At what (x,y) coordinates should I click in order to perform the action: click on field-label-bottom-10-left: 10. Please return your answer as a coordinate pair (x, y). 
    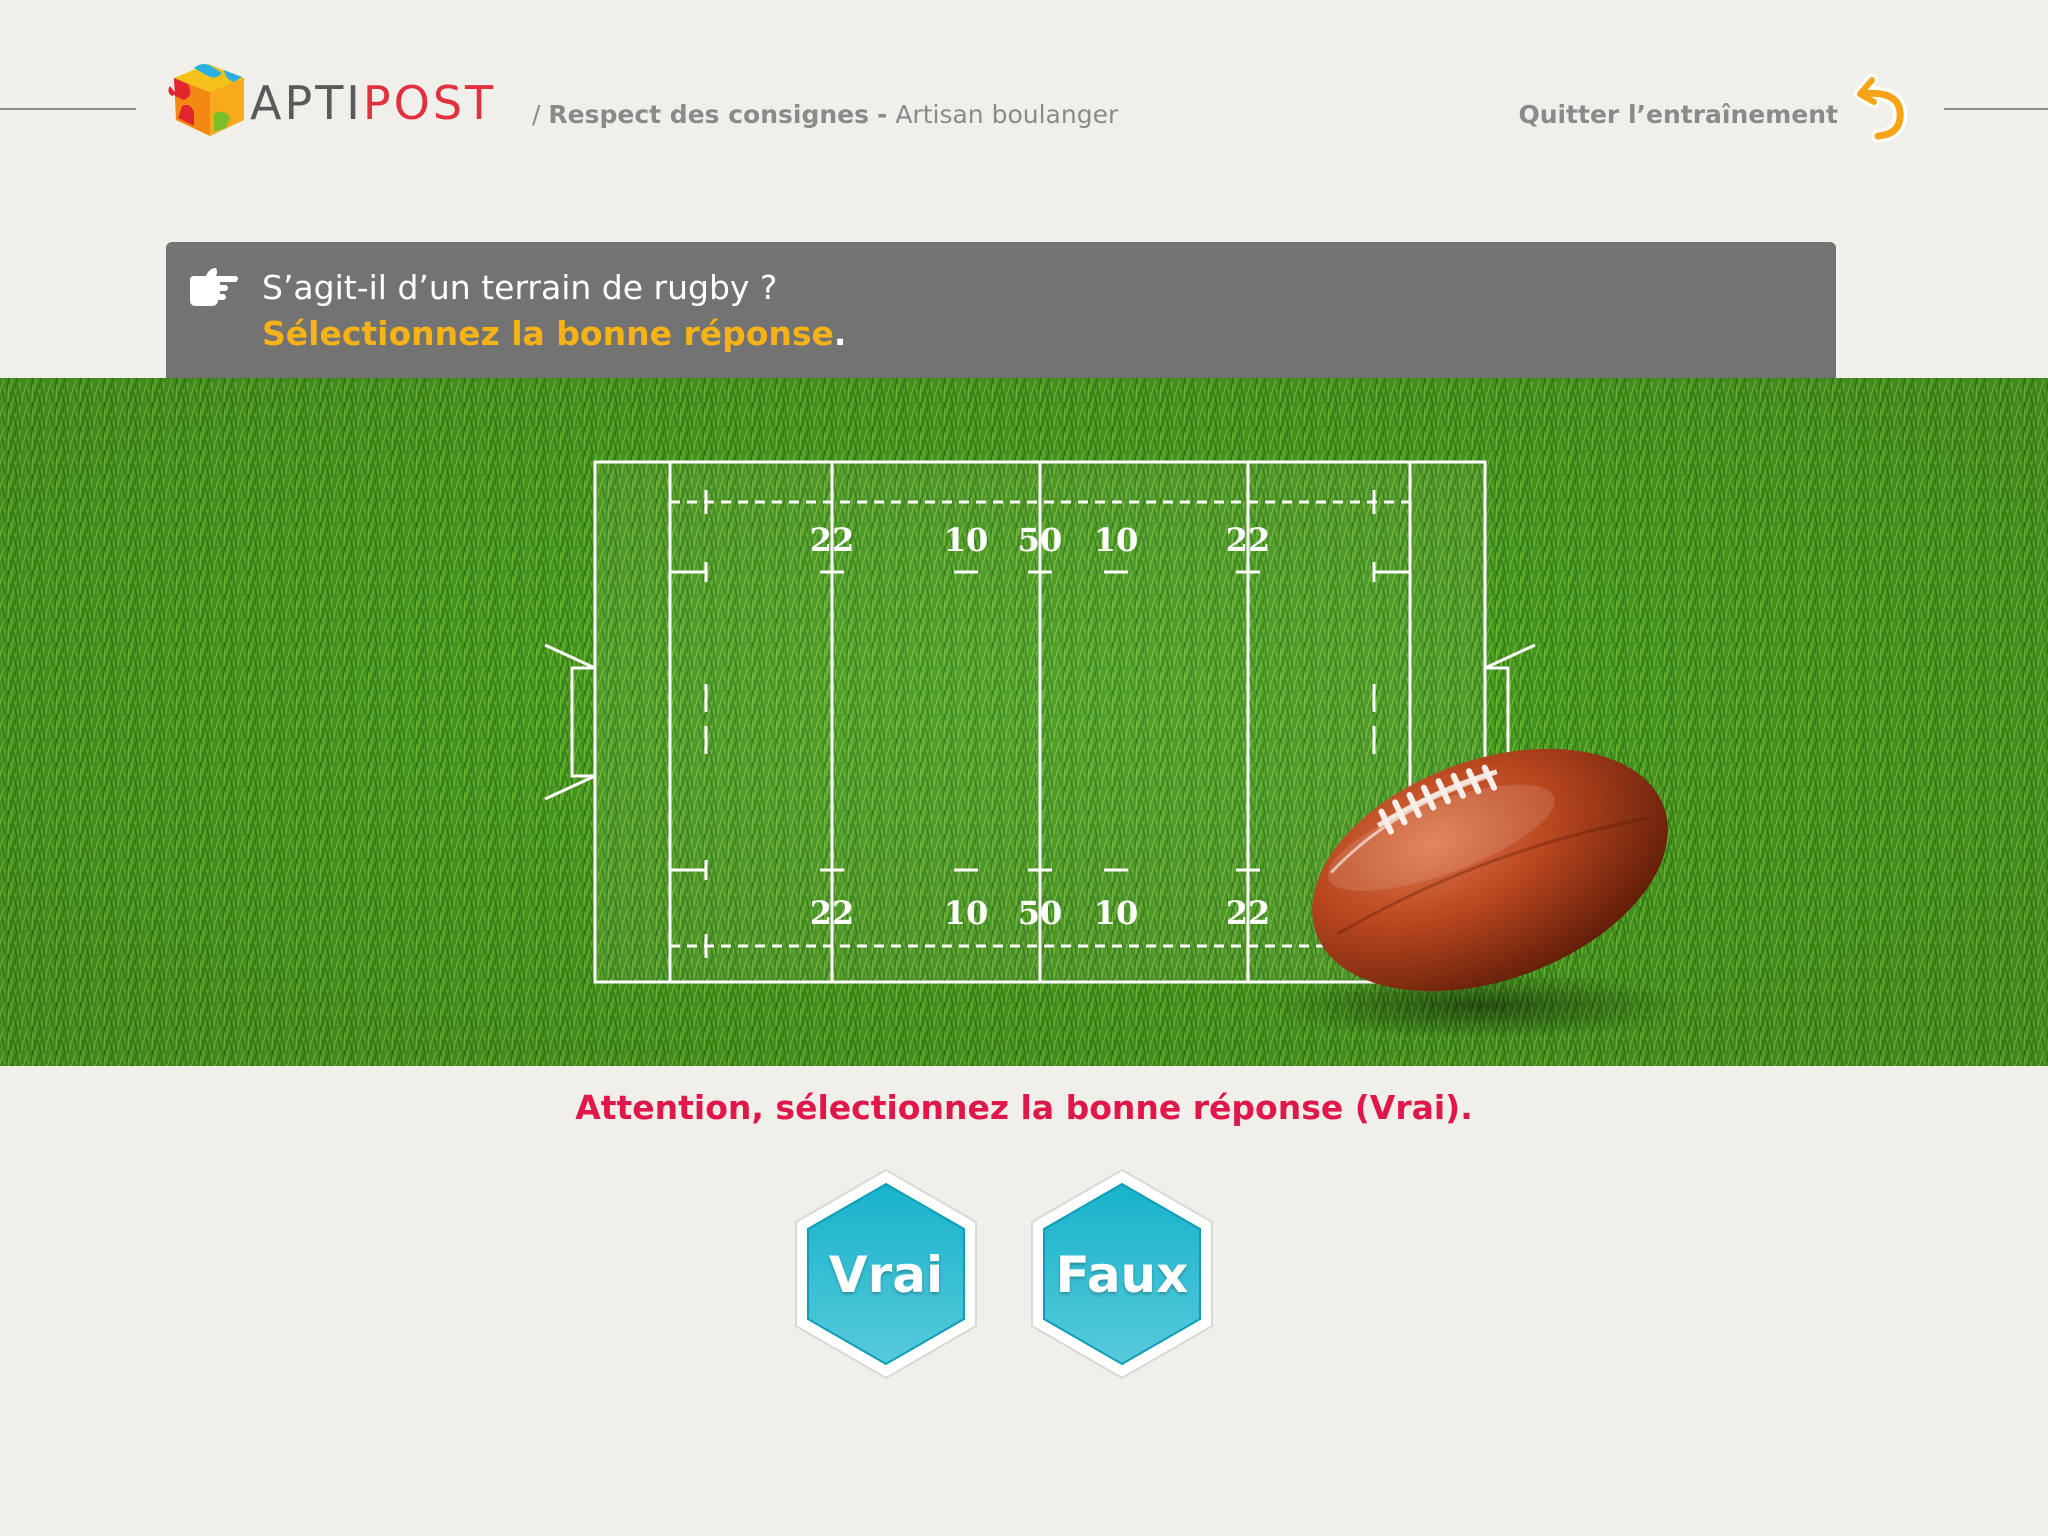
    Looking at the image, I should click on (966, 913).